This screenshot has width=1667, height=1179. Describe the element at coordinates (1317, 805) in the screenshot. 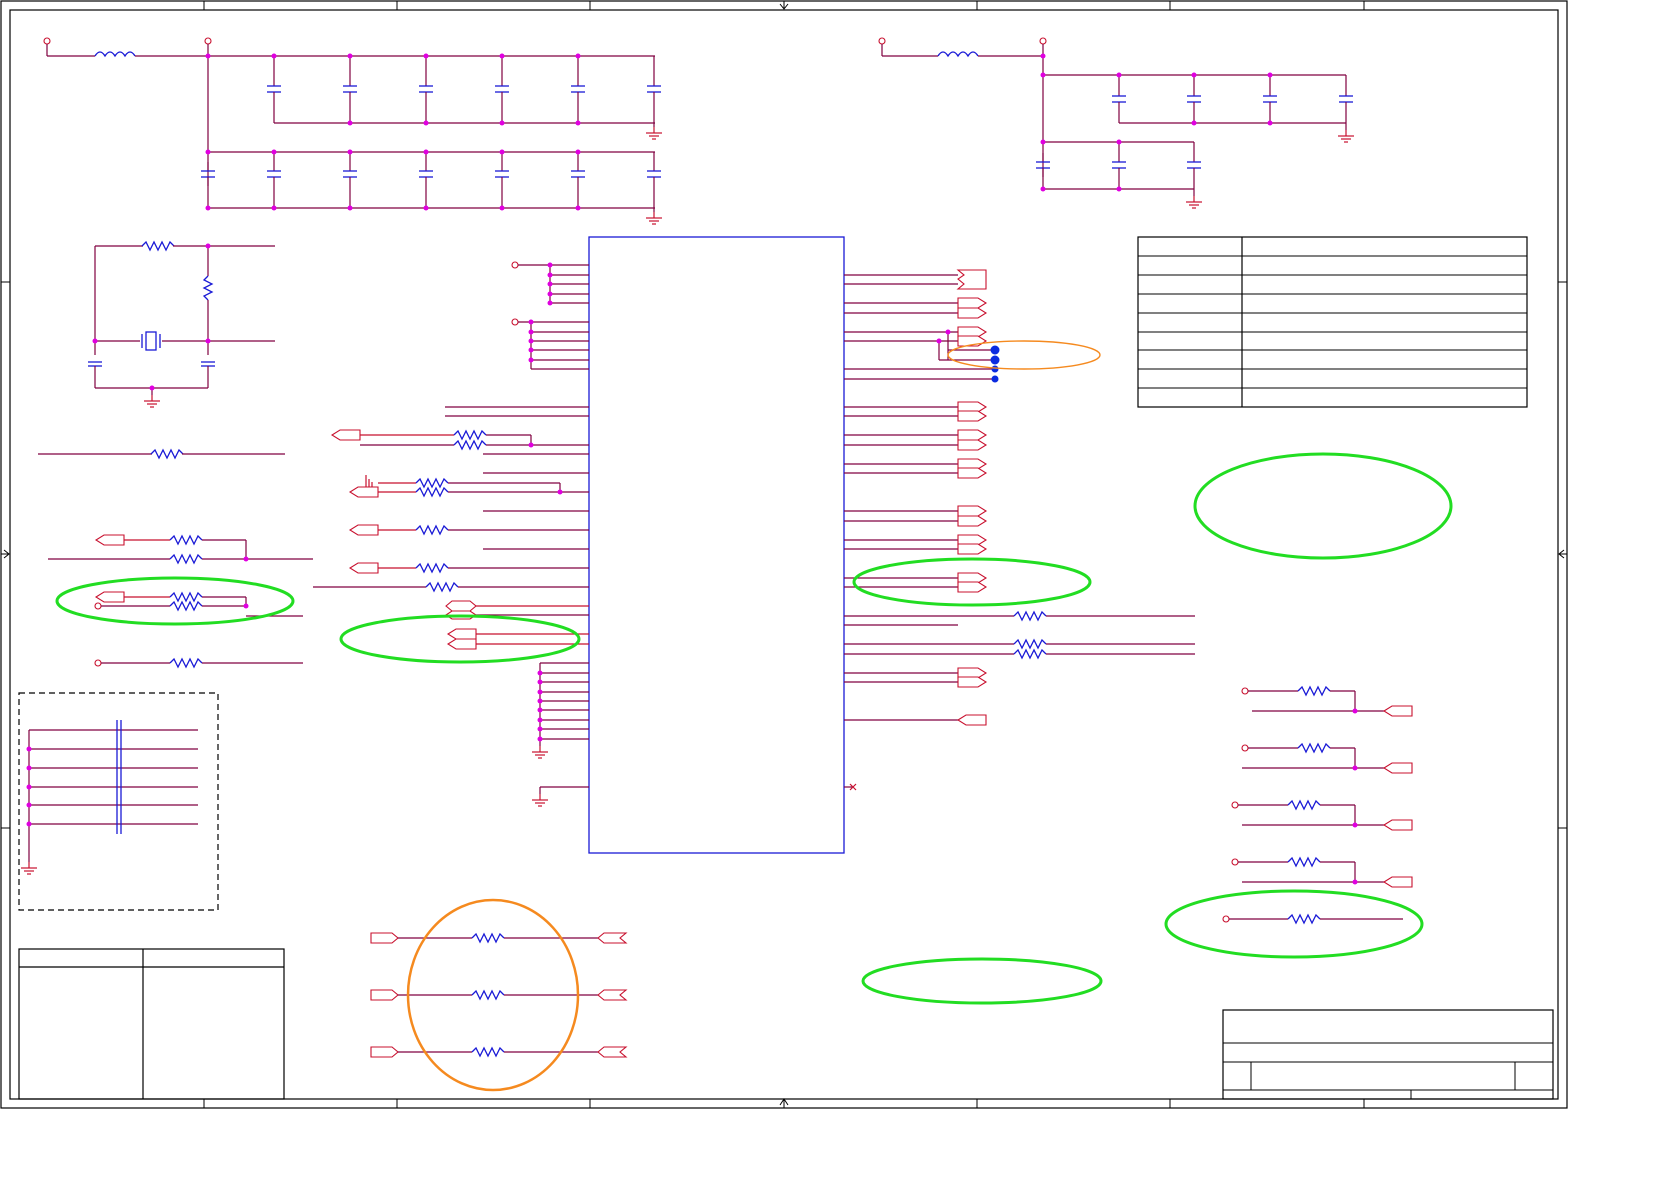

I see `right-pullups` at that location.